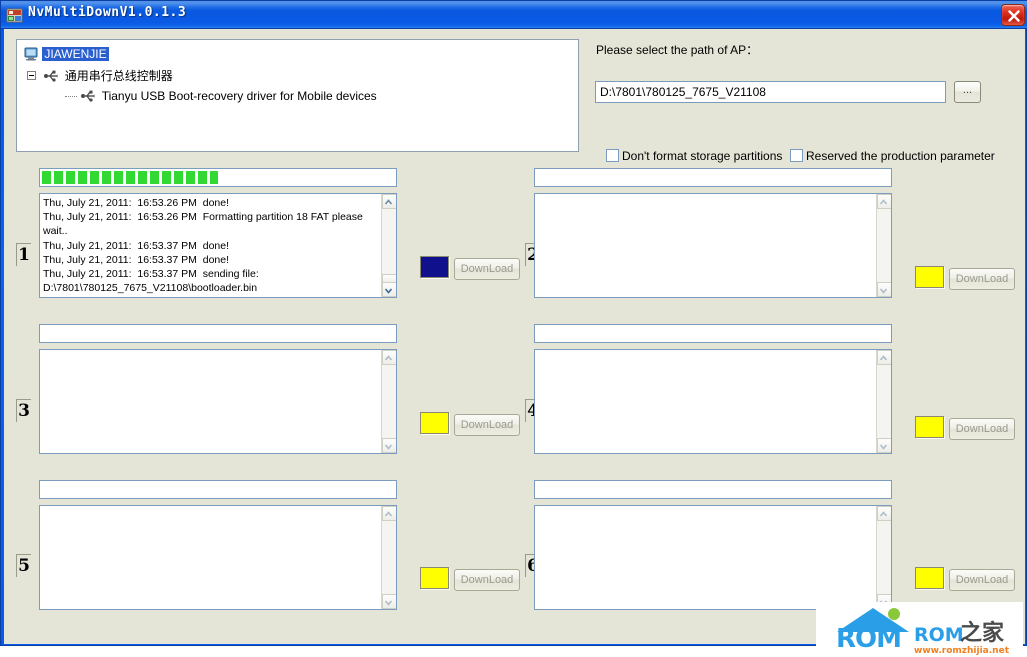 Image resolution: width=1027 pixels, height=657 pixels. I want to click on checkbox-dont-format-storage: Don't format storage partitions, so click(694, 156).